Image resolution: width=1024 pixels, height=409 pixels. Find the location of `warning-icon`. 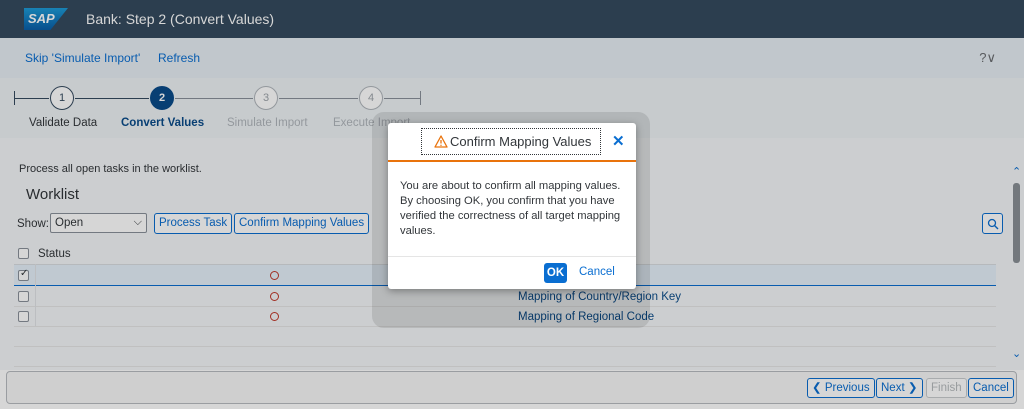

warning-icon is located at coordinates (441, 141).